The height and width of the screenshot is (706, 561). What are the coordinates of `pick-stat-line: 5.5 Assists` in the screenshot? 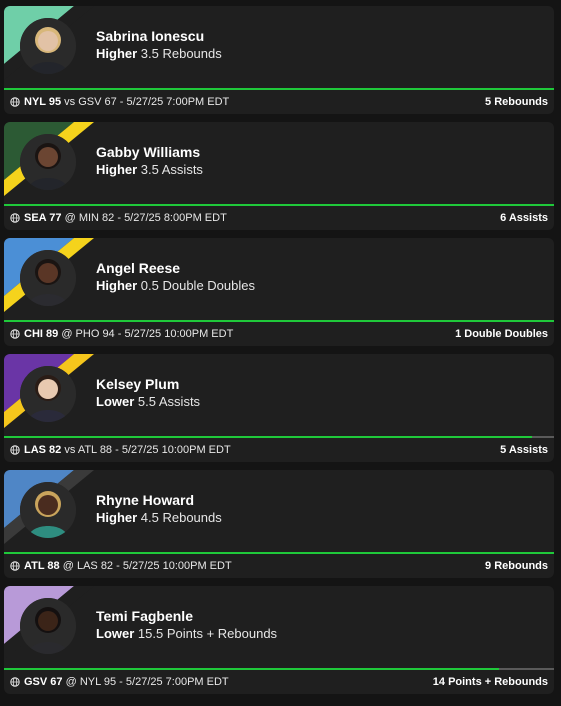 It's located at (169, 401).